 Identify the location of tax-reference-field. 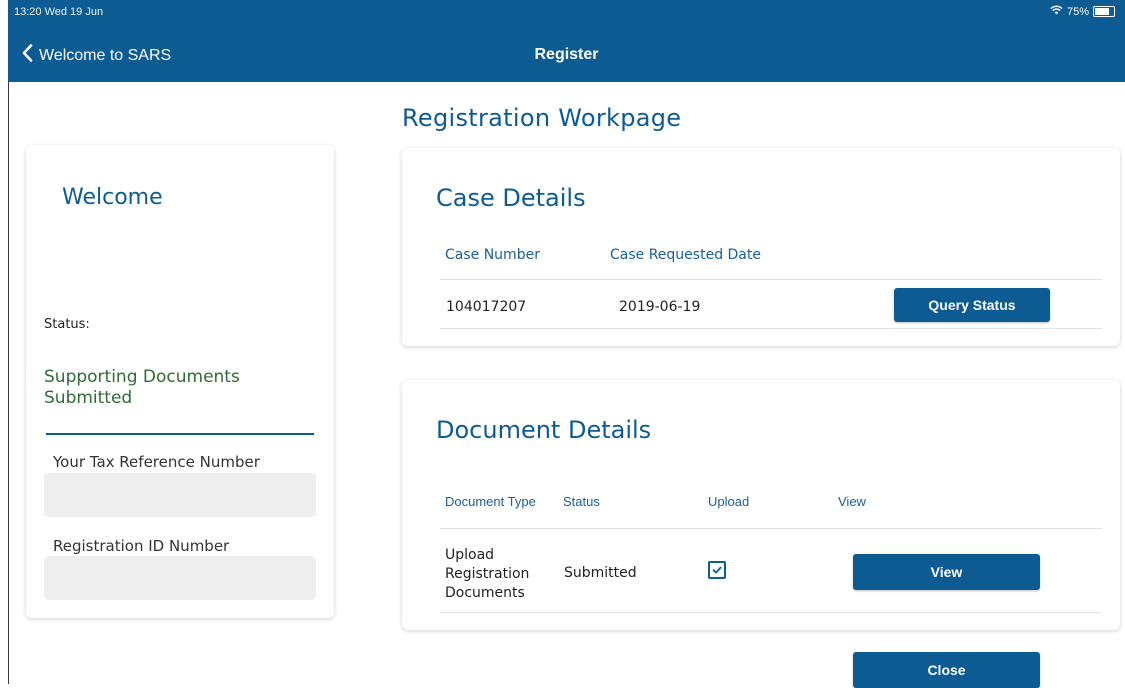
(180, 495).